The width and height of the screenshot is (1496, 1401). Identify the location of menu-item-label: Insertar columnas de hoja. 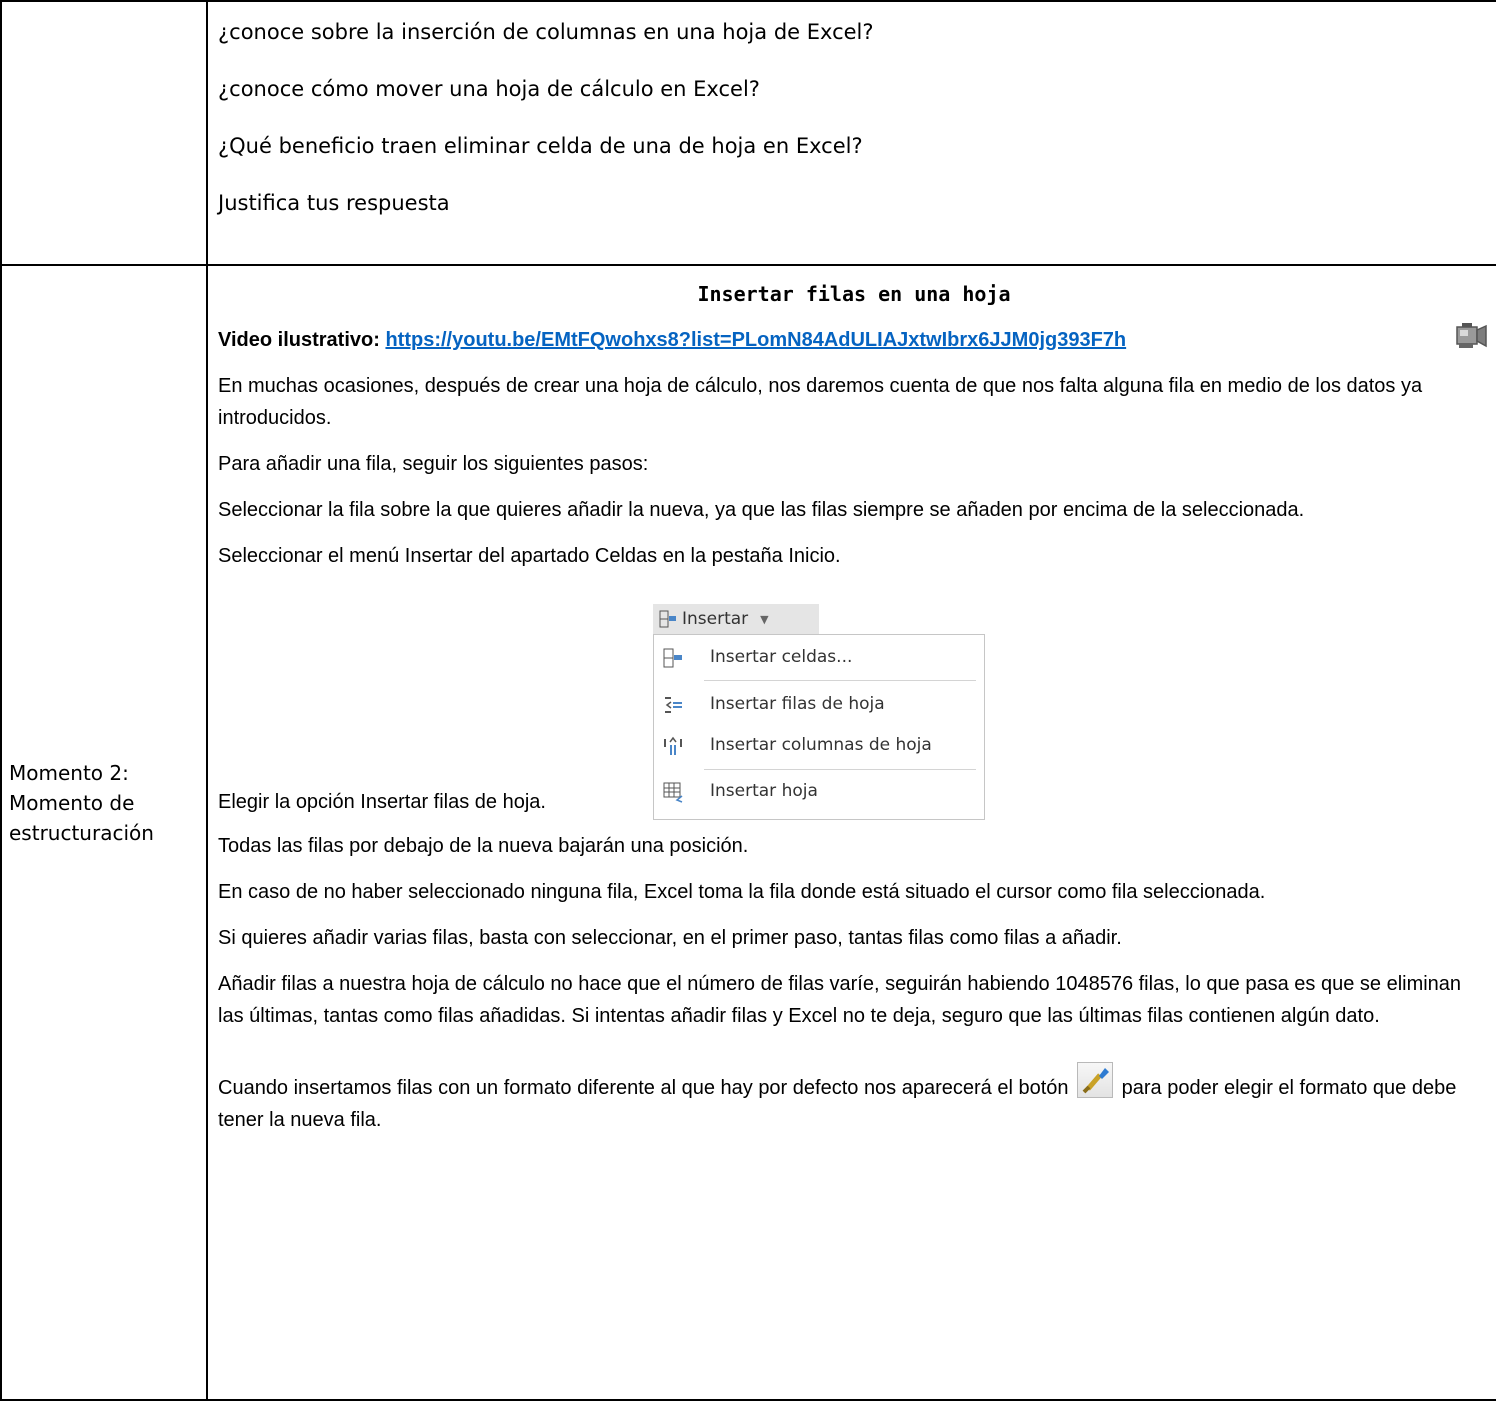
(821, 745).